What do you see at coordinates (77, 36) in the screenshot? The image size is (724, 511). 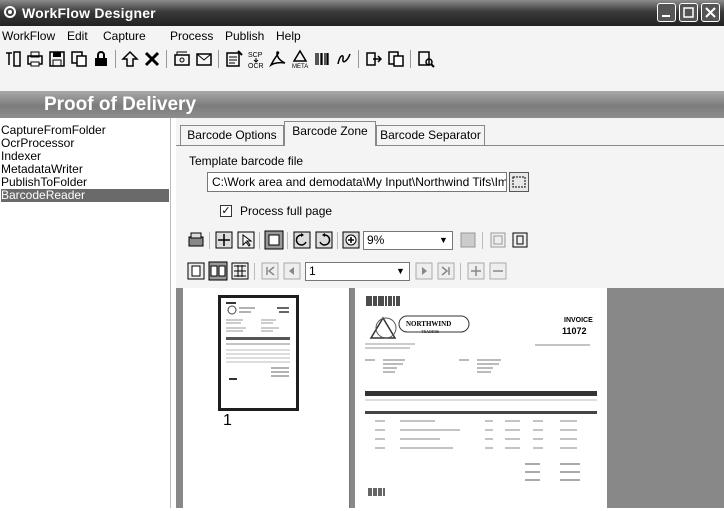 I see `menu-edit: Edit` at bounding box center [77, 36].